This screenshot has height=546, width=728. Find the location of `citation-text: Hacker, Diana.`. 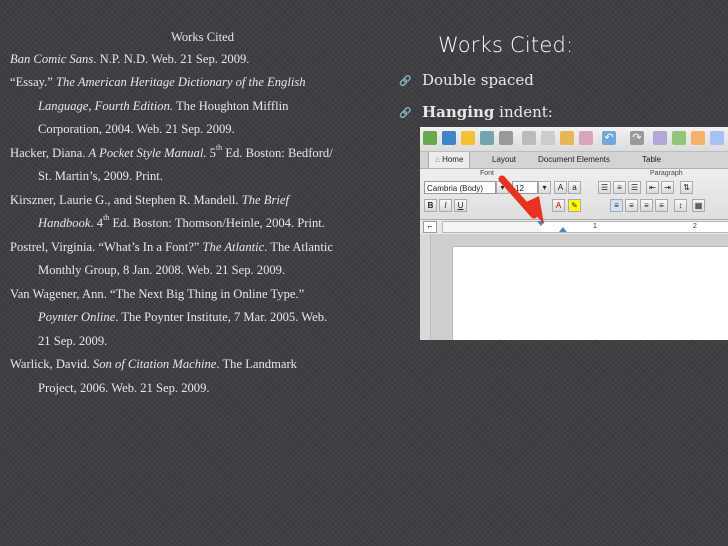

citation-text: Hacker, Diana. is located at coordinates (49, 152).